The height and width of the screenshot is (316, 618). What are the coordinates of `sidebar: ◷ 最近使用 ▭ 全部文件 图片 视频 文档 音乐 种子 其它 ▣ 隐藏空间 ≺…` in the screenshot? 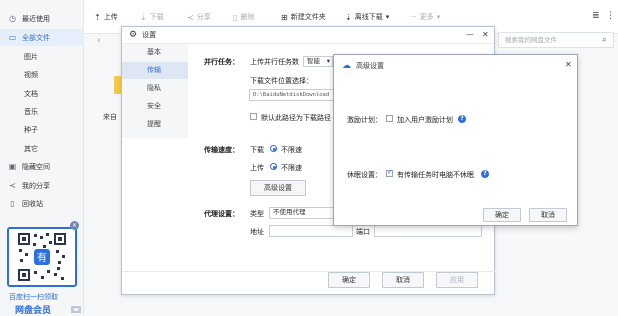 It's located at (42, 158).